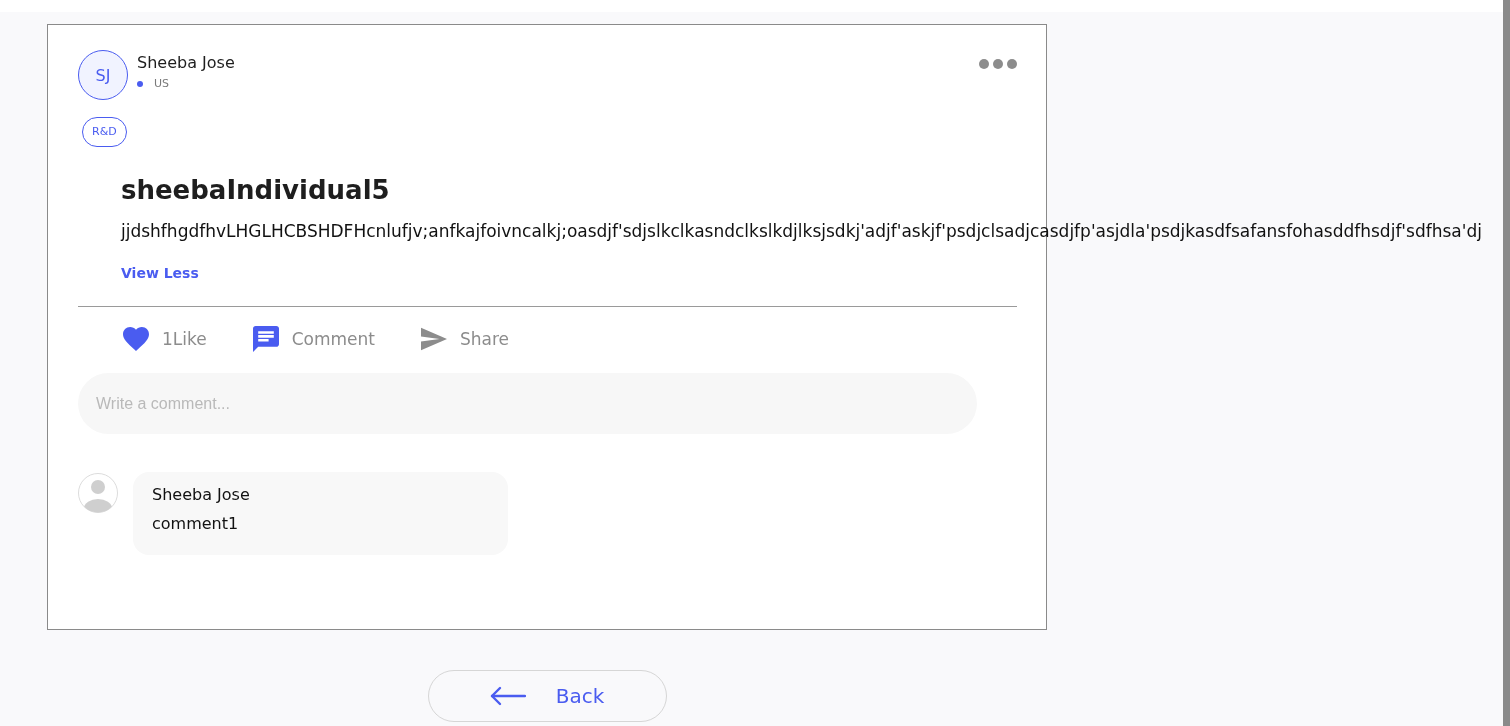 The image size is (1510, 726). What do you see at coordinates (313, 339) in the screenshot?
I see `post-action: Comment` at bounding box center [313, 339].